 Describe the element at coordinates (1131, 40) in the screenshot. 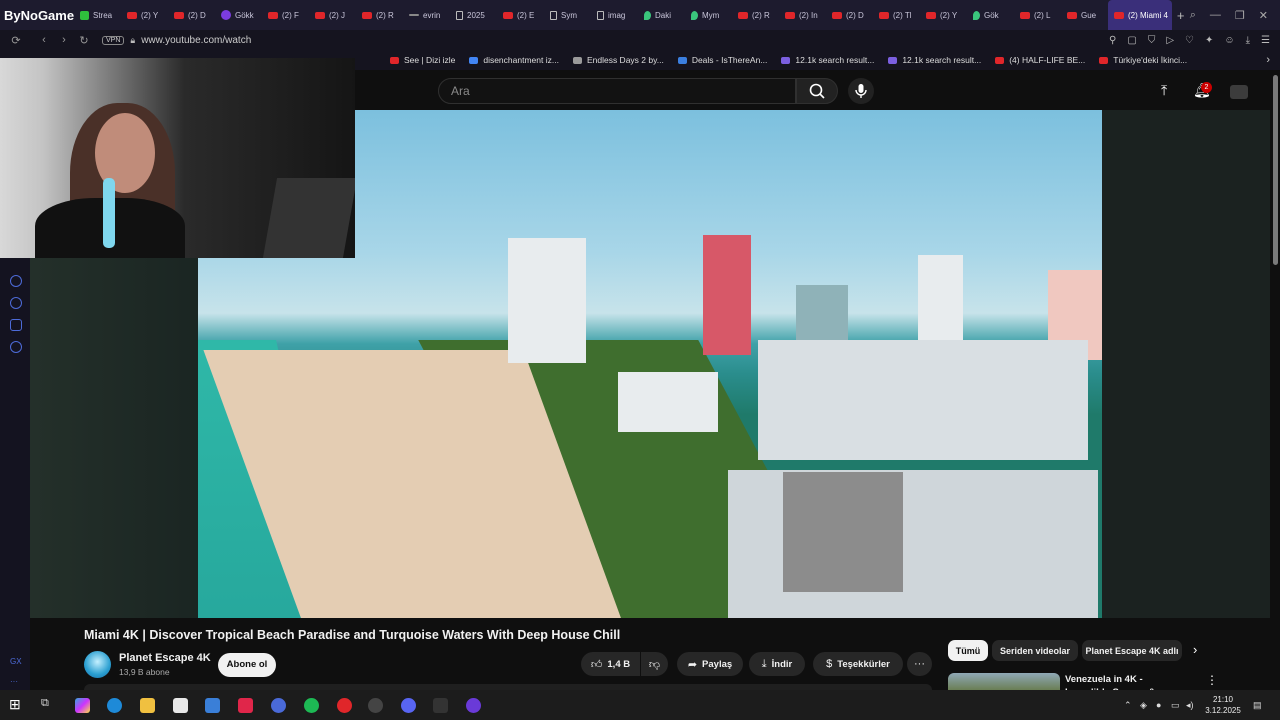

I see `snapshot-icon: ▢` at that location.